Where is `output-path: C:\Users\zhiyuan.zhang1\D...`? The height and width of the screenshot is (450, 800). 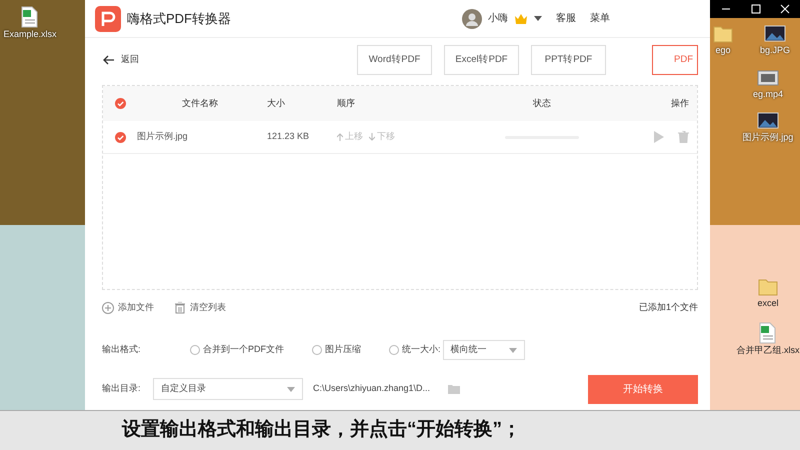
output-path: C:\Users\zhiyuan.zhang1\D... is located at coordinates (371, 389).